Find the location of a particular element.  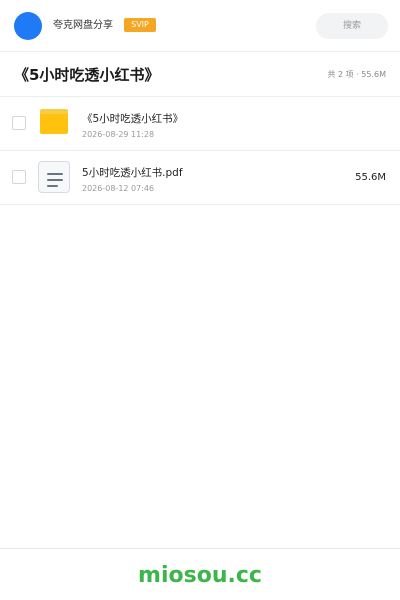

folder-header: 《5小时吃透小红书》 共 2 项 · 55.6M is located at coordinates (200, 75).